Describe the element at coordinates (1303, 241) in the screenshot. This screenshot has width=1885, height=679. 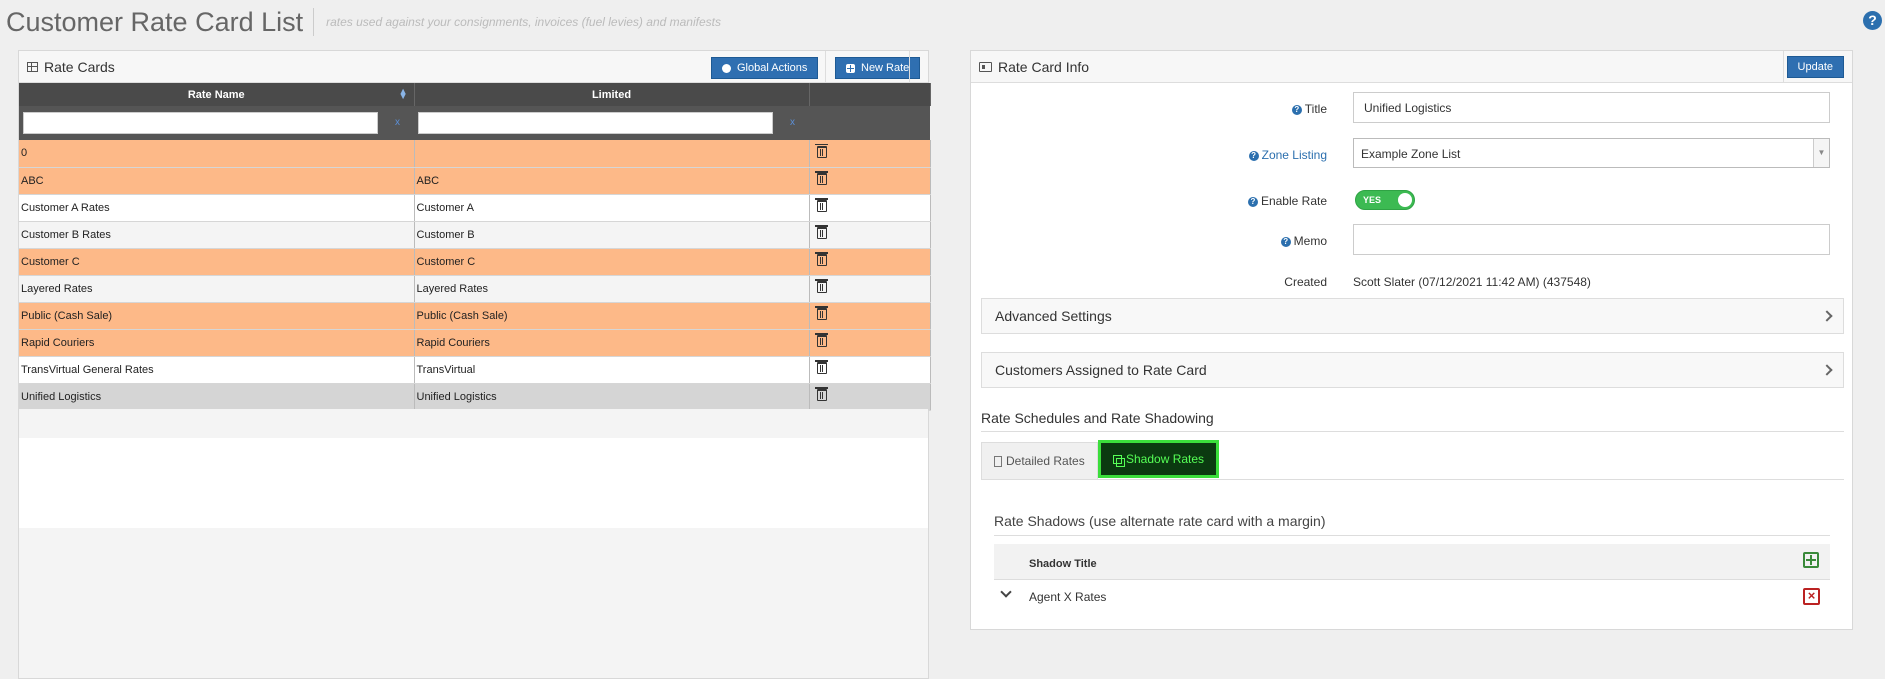
I see `memo-label: ? Memo` at that location.